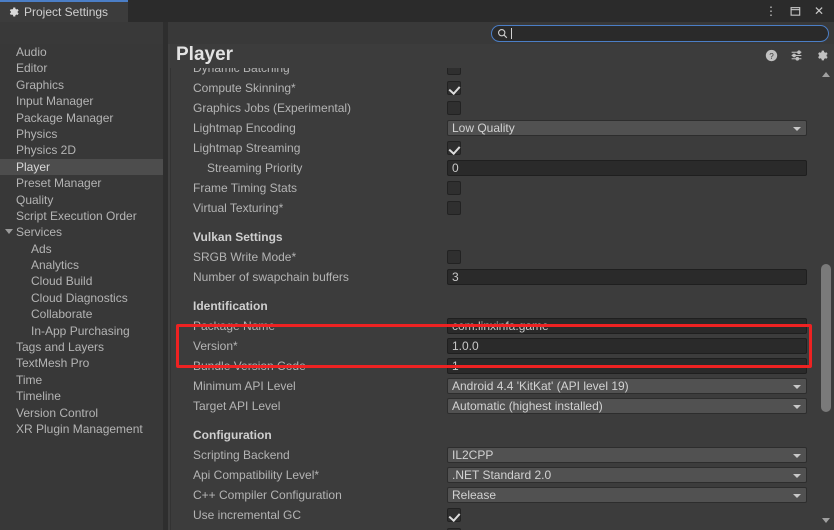  What do you see at coordinates (81, 396) in the screenshot?
I see `sidebar-item-timeline: Timeline` at bounding box center [81, 396].